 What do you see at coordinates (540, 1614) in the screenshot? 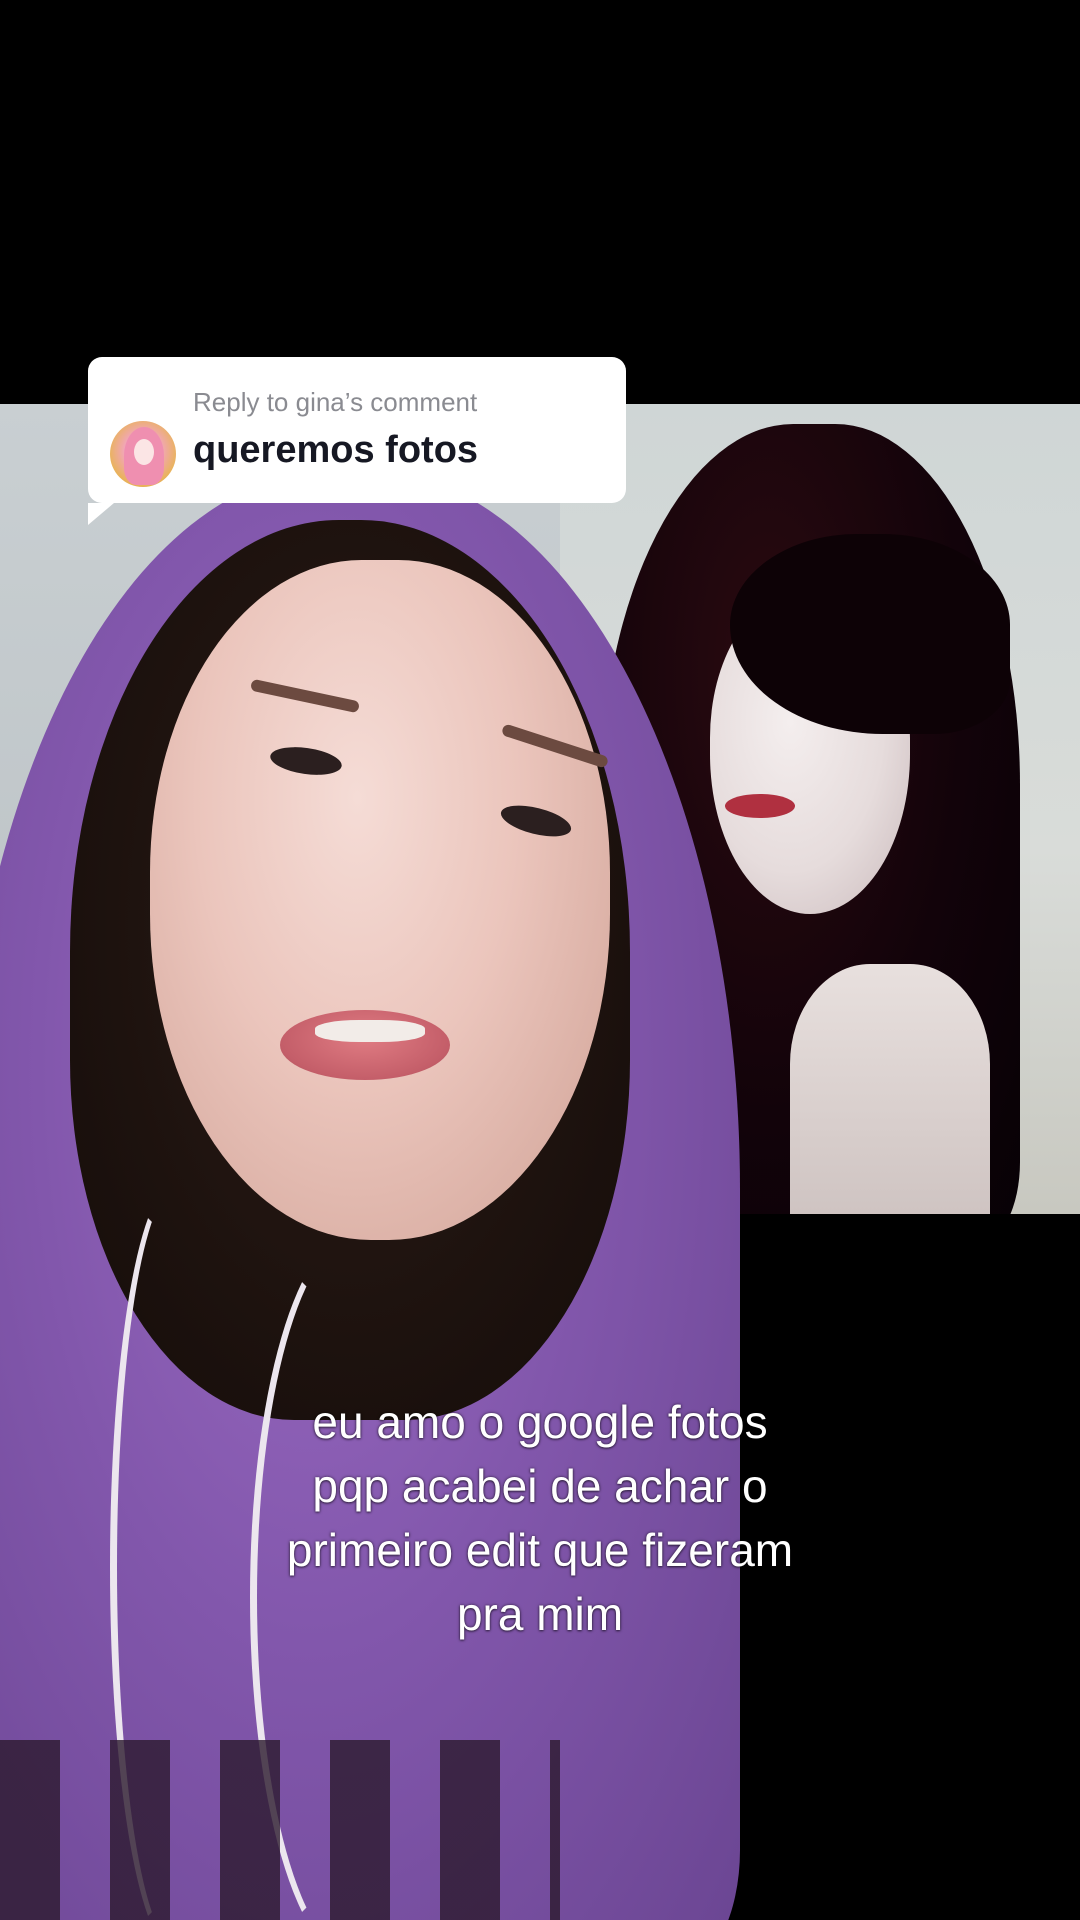
I see `caption-line: pra mim` at bounding box center [540, 1614].